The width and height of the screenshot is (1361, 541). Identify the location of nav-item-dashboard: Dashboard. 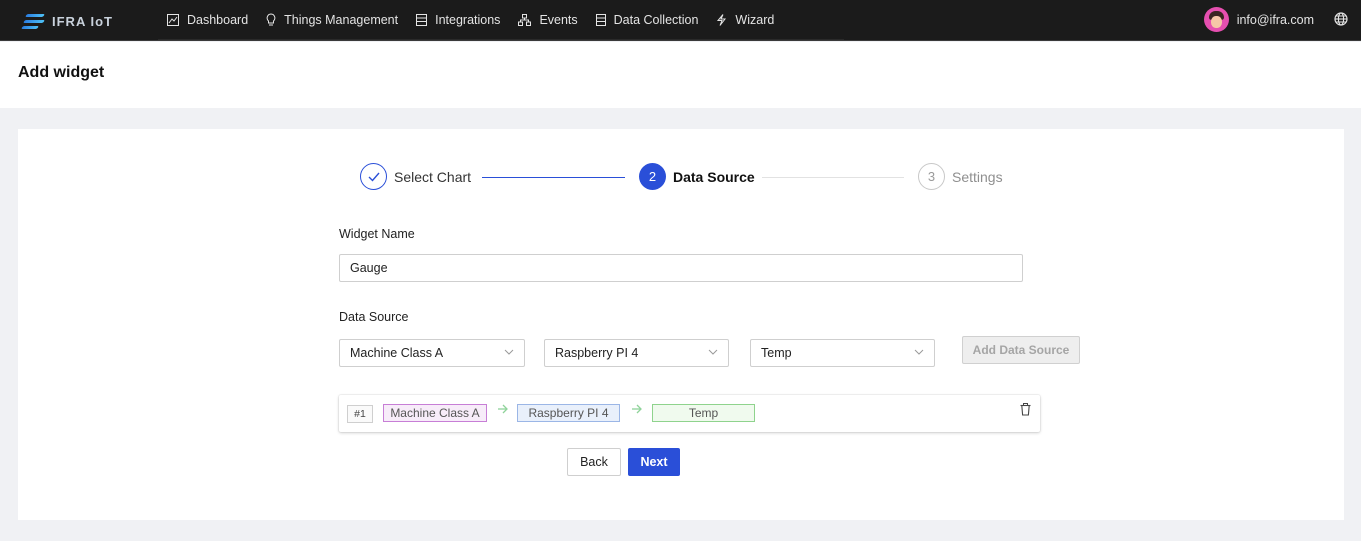
(207, 20).